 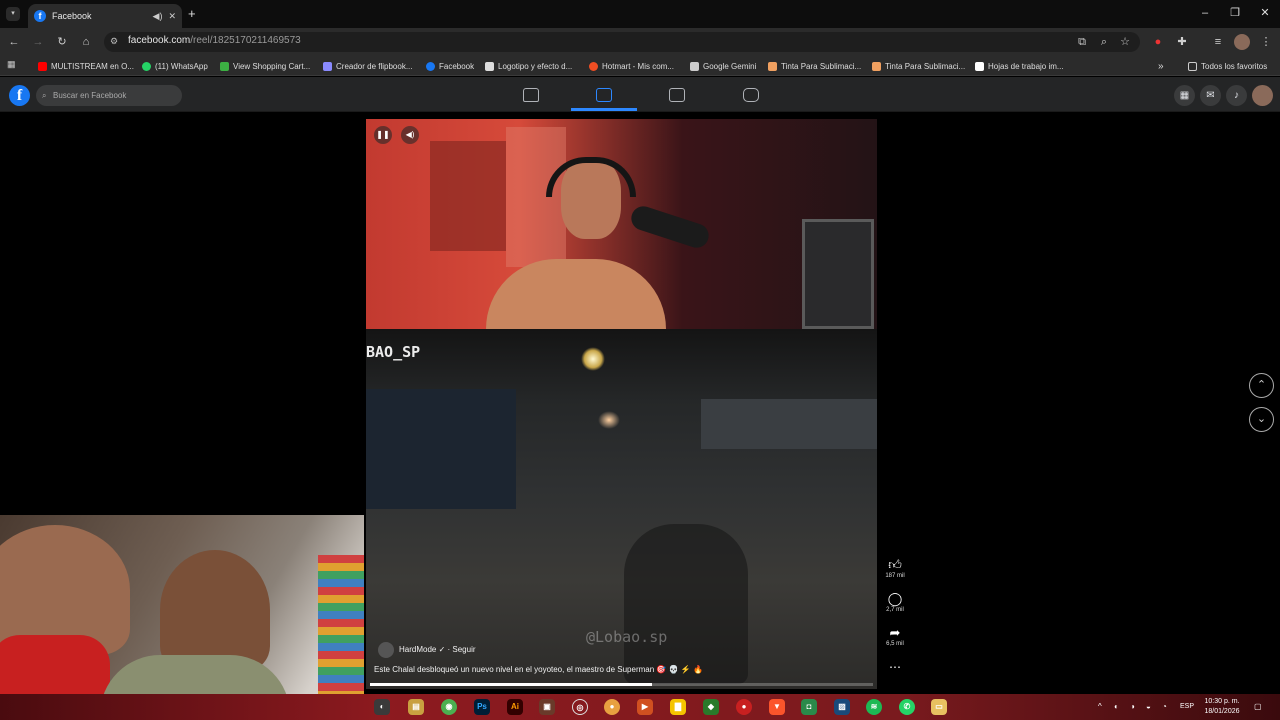 I want to click on tray-icon-1: ◐, so click(x=1116, y=706).